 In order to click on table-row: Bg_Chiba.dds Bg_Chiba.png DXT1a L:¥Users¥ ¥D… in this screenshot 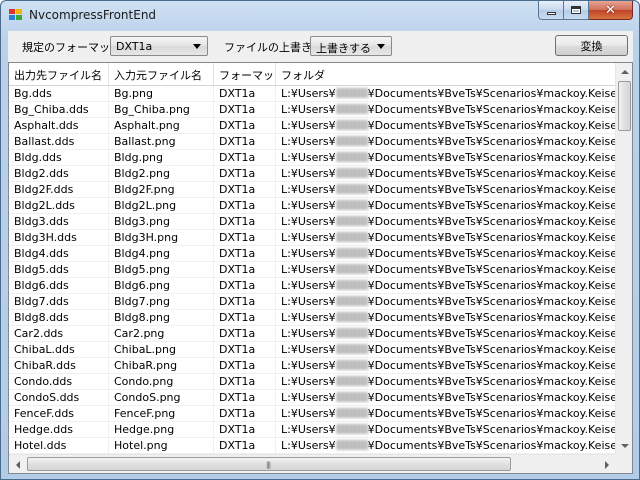, I will do `click(312, 110)`.